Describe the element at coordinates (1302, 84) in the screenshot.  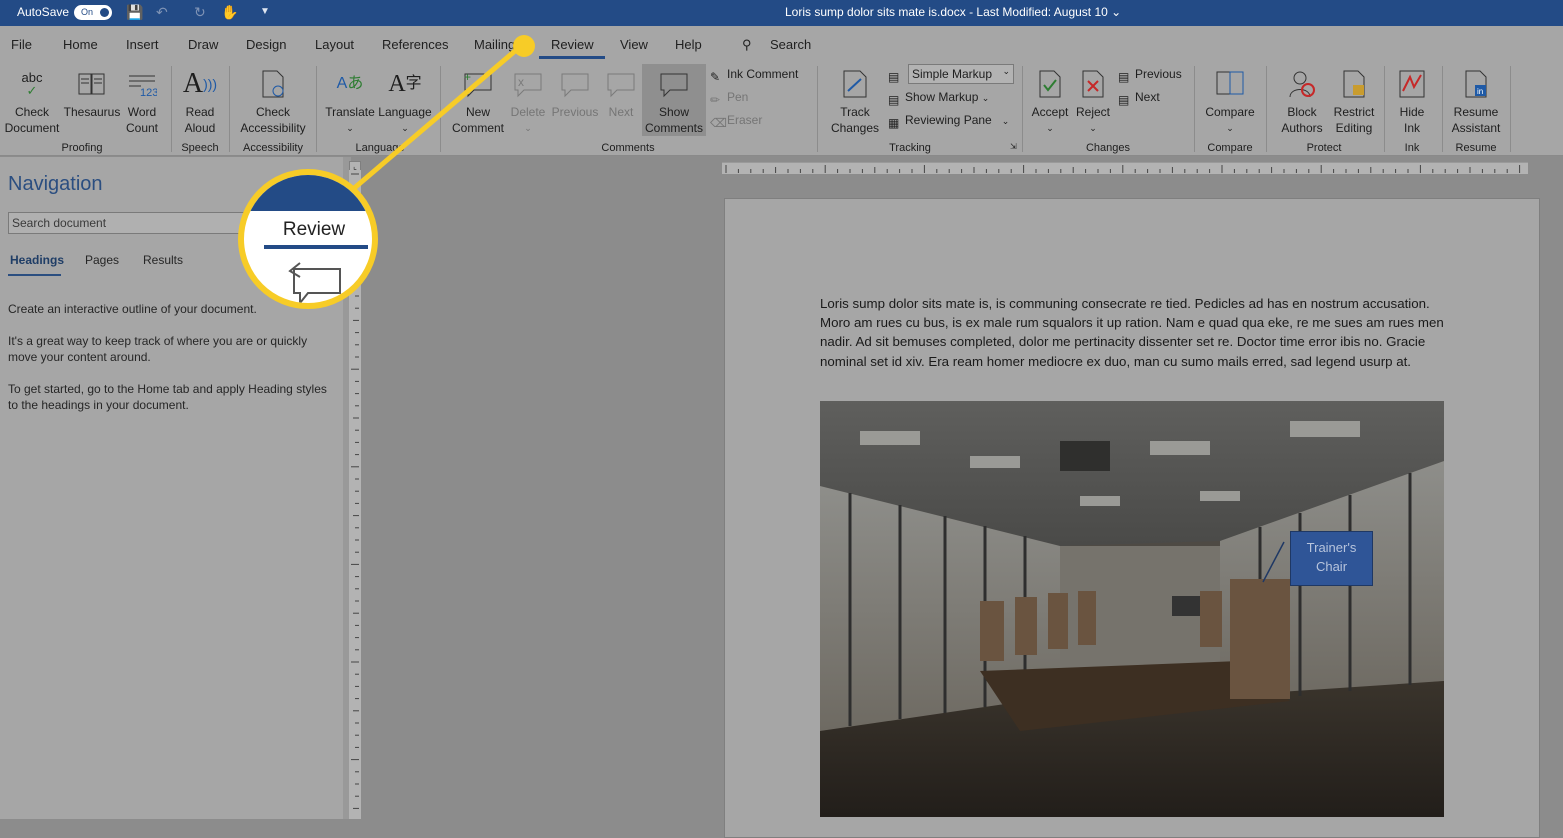
I see `block-authors-icon` at that location.